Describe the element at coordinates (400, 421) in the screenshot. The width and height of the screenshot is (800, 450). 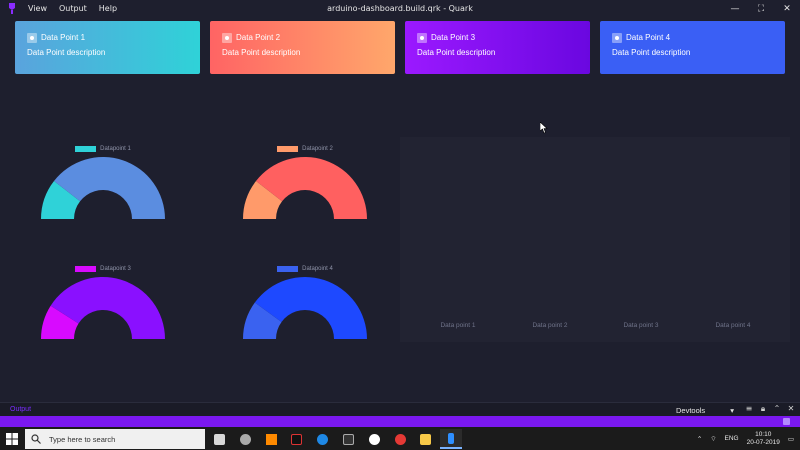
I see `status-bar` at that location.